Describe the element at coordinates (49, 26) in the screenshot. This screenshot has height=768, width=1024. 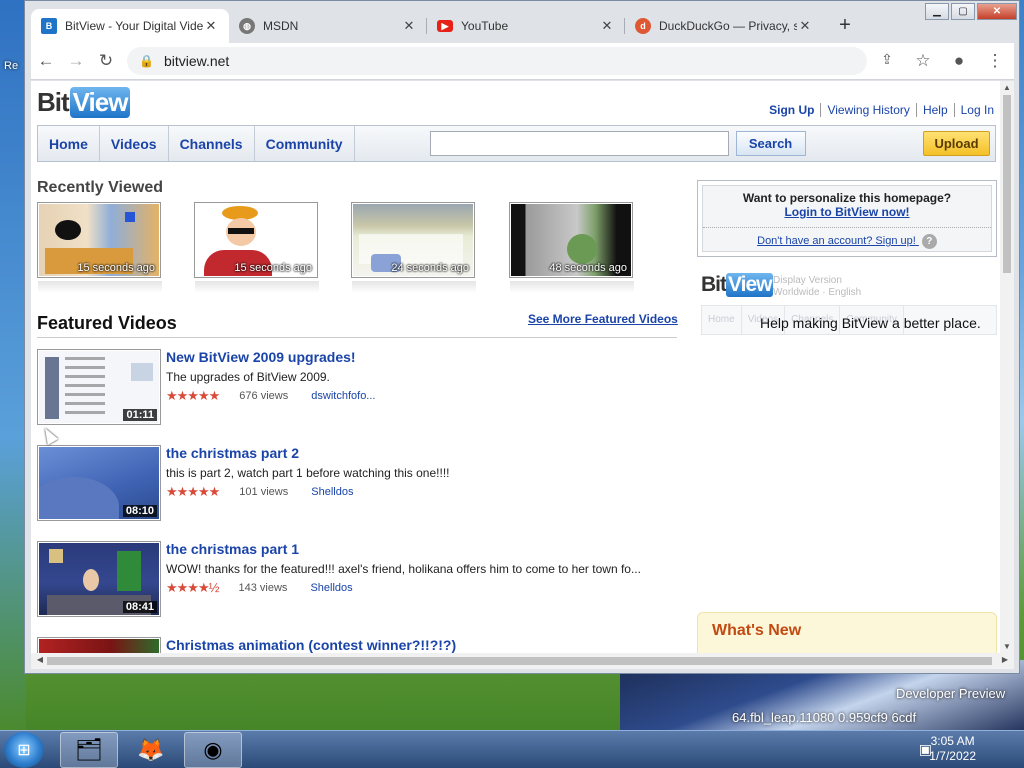
I see `bitview-favicon-icon: B` at that location.